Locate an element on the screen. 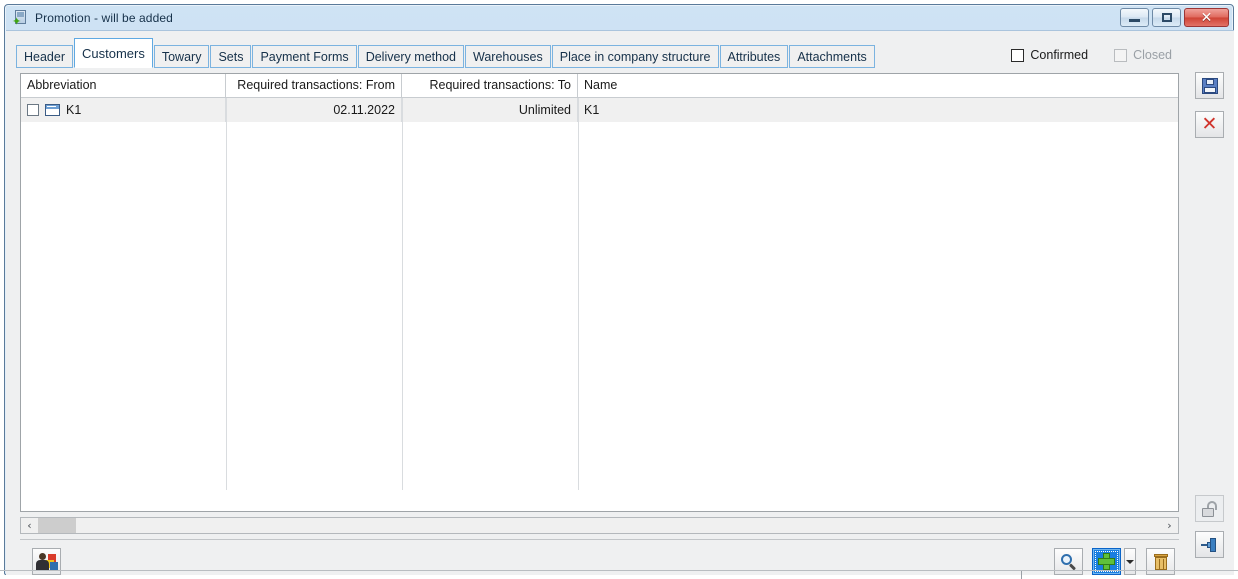  maximize-icon is located at coordinates (1166, 17).